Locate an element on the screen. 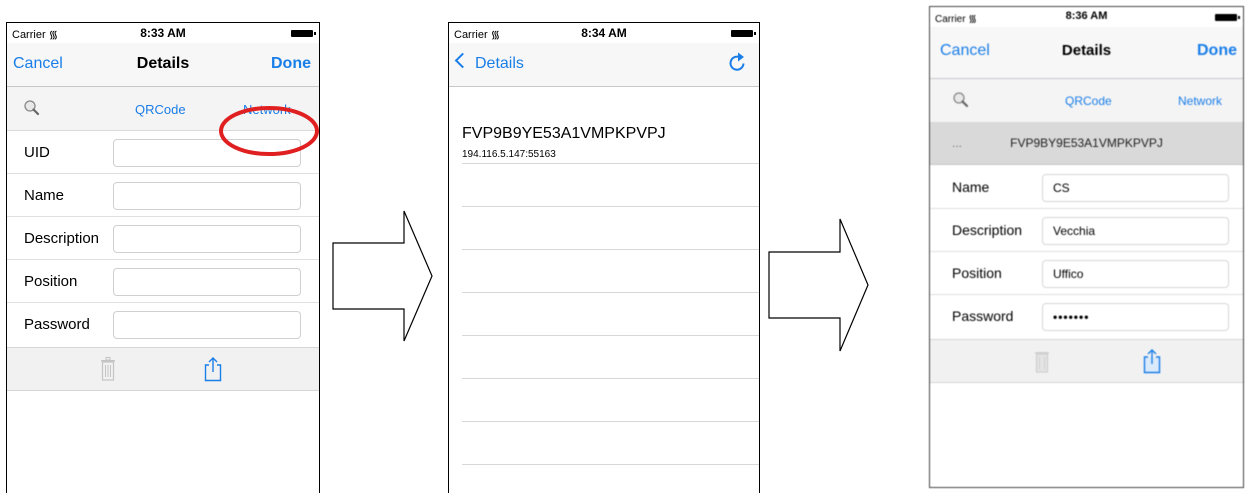  status-bar: Carrier ᯾ 8:36 AM is located at coordinates (1086, 17).